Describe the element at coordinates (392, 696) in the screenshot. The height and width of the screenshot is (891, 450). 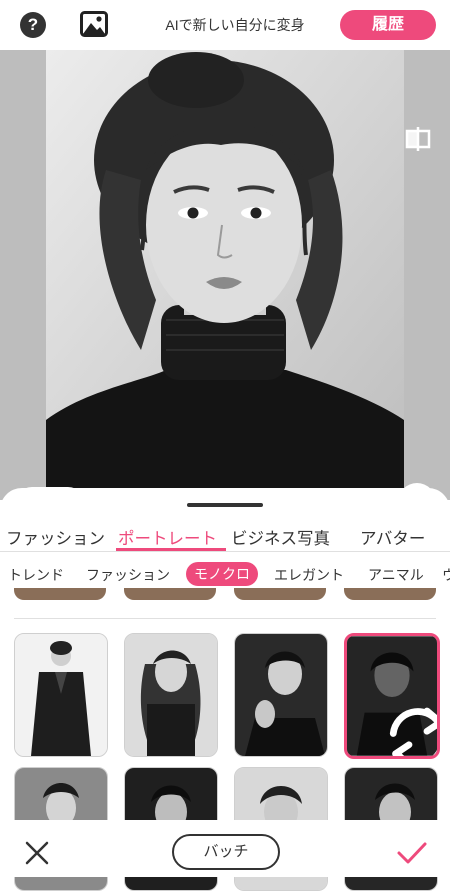
I see `style-thumbnail-selected` at that location.